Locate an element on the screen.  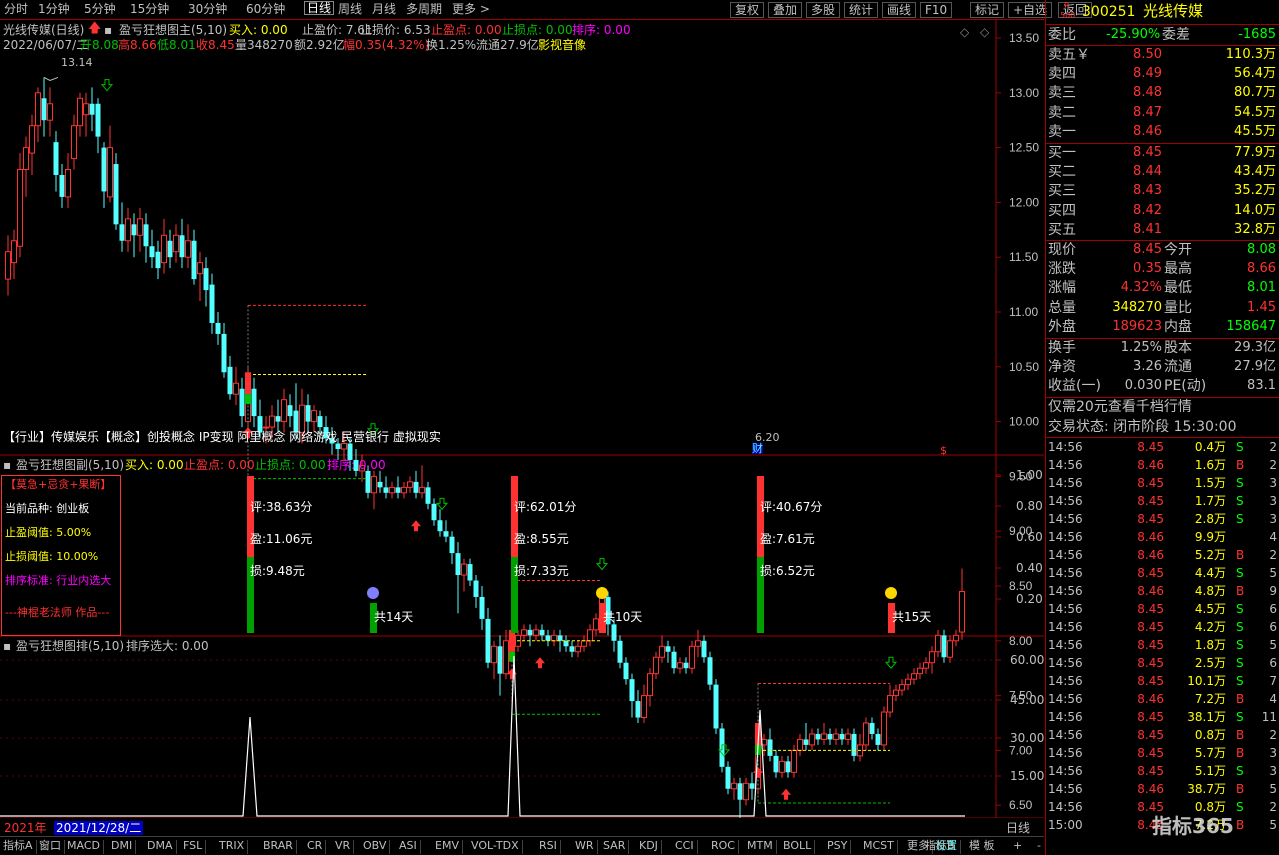
high-marker-line is located at coordinates (51, 79).